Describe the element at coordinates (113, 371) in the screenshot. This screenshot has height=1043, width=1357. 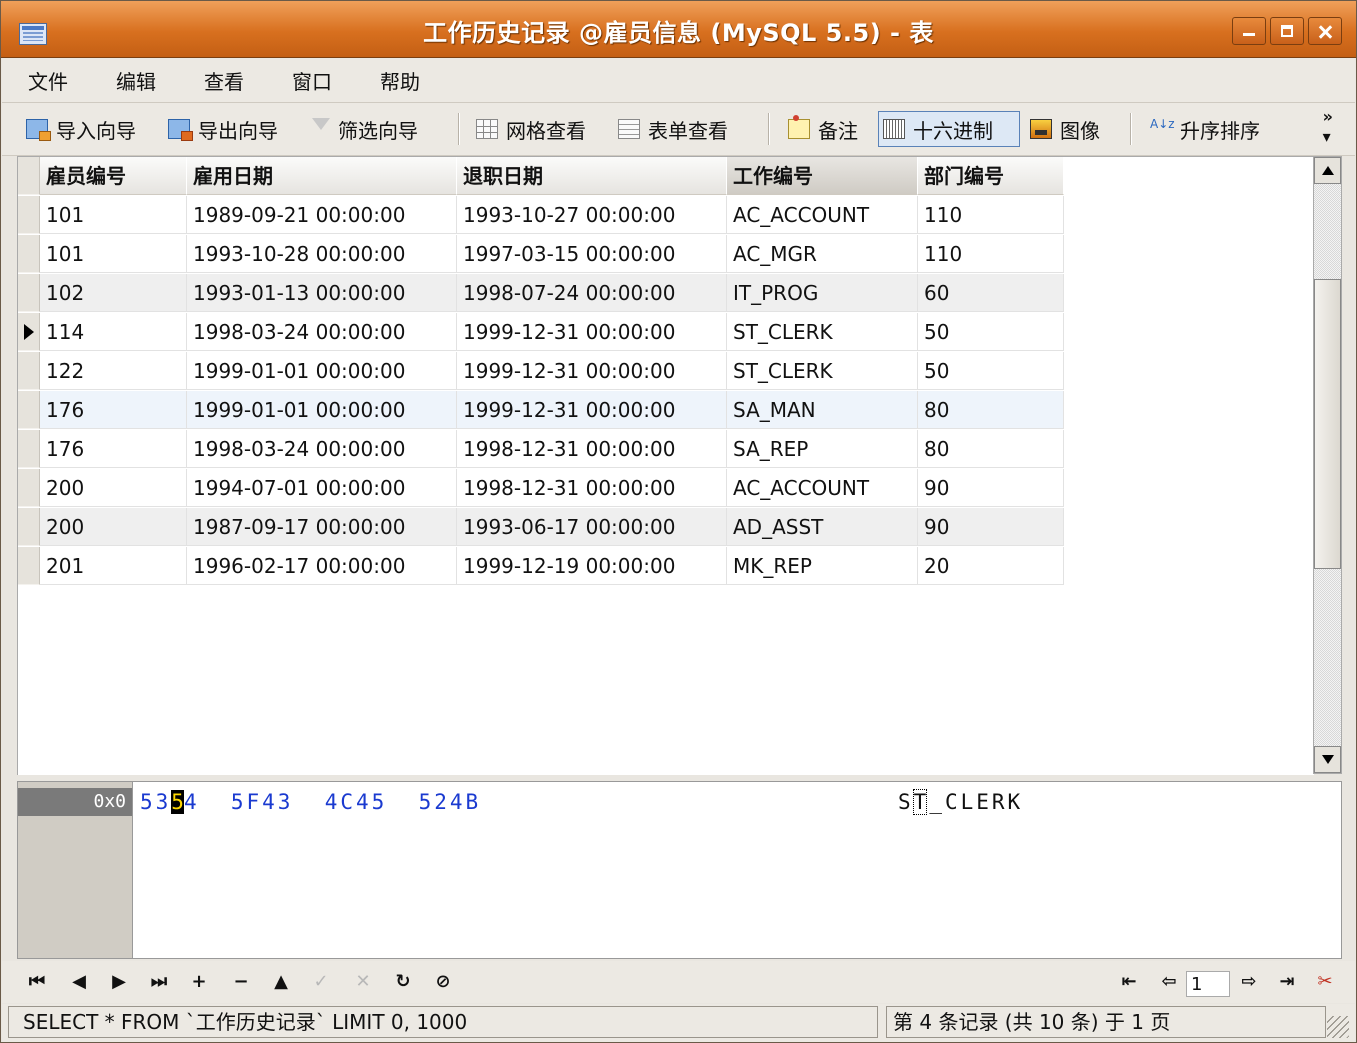
I see `cell-employee-id: 122` at that location.